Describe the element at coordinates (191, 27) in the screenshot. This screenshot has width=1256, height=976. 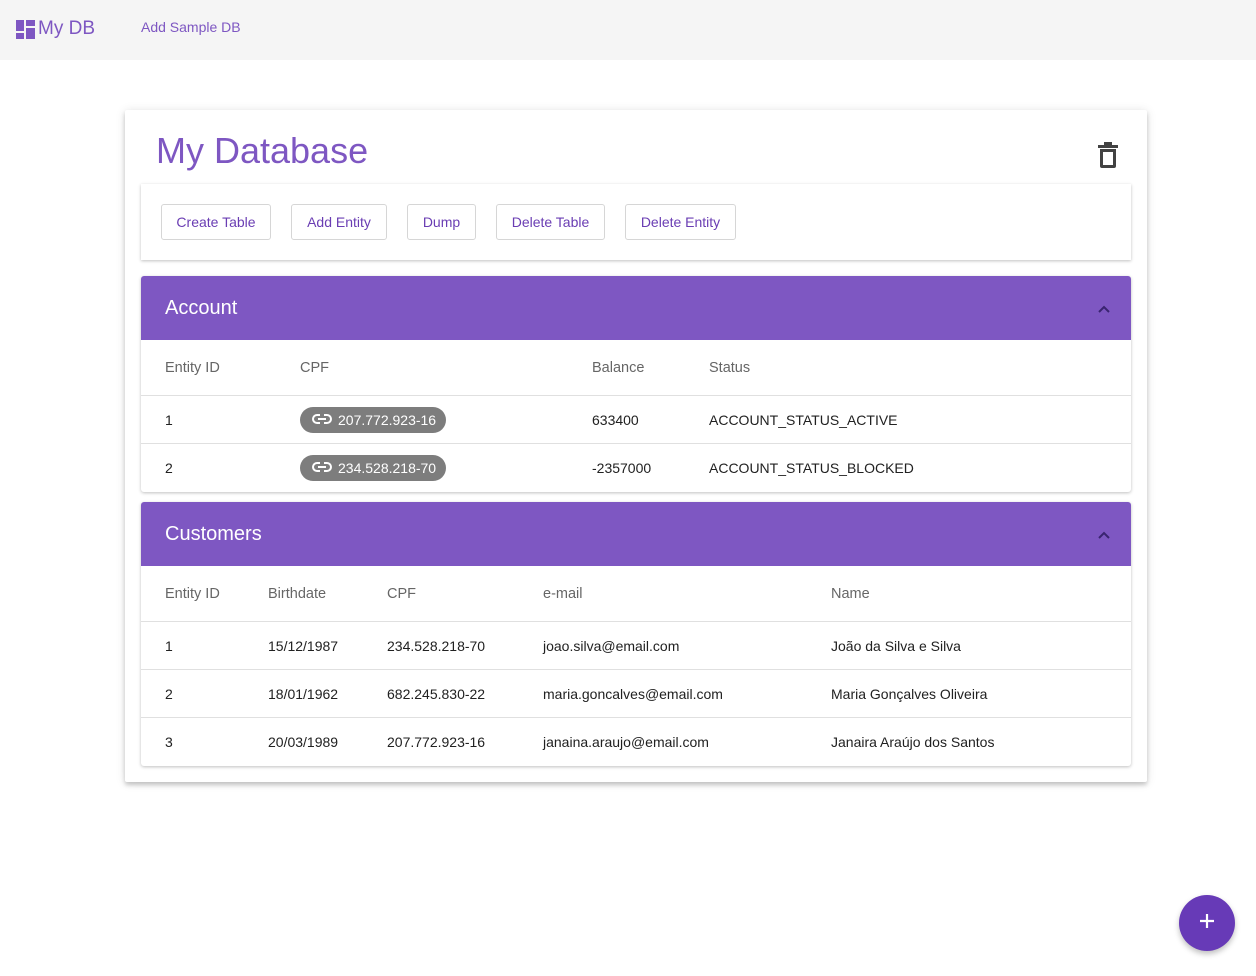
I see `add-sample-db-link: Add Sample DB` at that location.